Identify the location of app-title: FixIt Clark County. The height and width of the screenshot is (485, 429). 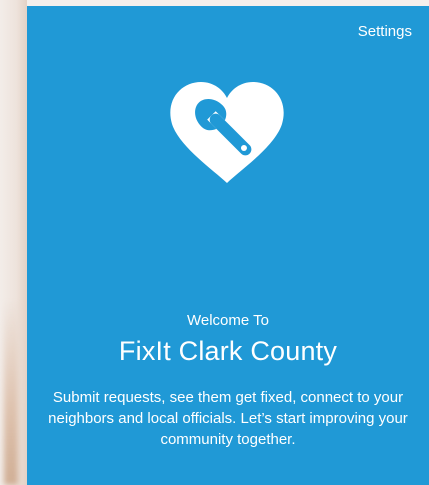
(228, 351).